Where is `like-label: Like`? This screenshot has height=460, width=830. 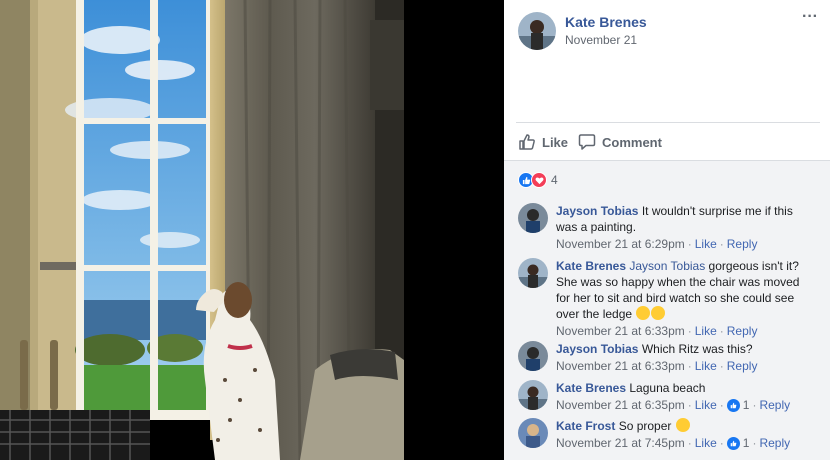
like-label: Like is located at coordinates (555, 142).